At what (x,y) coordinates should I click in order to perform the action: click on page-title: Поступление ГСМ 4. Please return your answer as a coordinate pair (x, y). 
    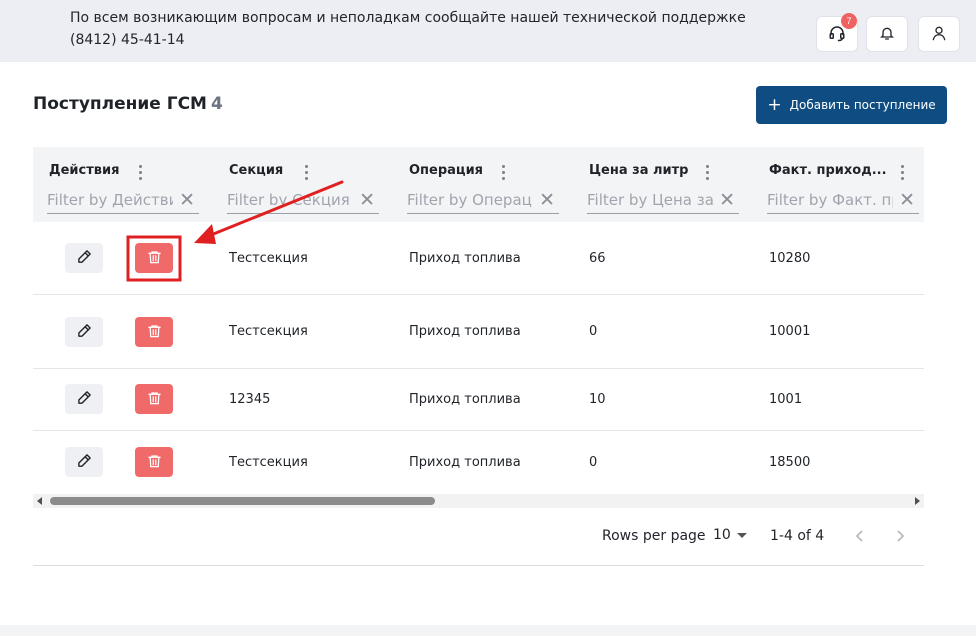
    Looking at the image, I should click on (128, 104).